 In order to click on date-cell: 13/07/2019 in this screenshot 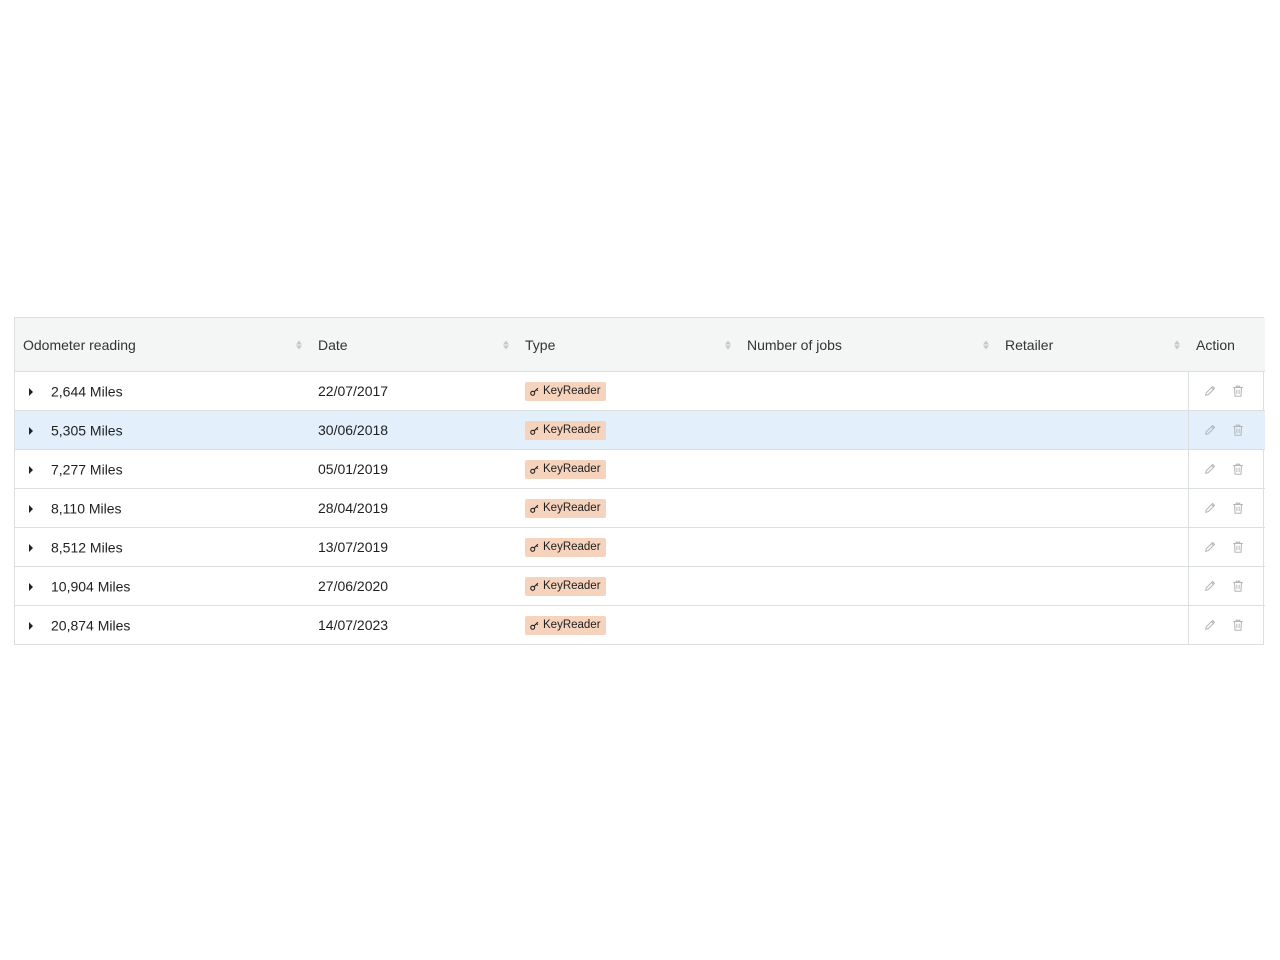, I will do `click(413, 547)`.